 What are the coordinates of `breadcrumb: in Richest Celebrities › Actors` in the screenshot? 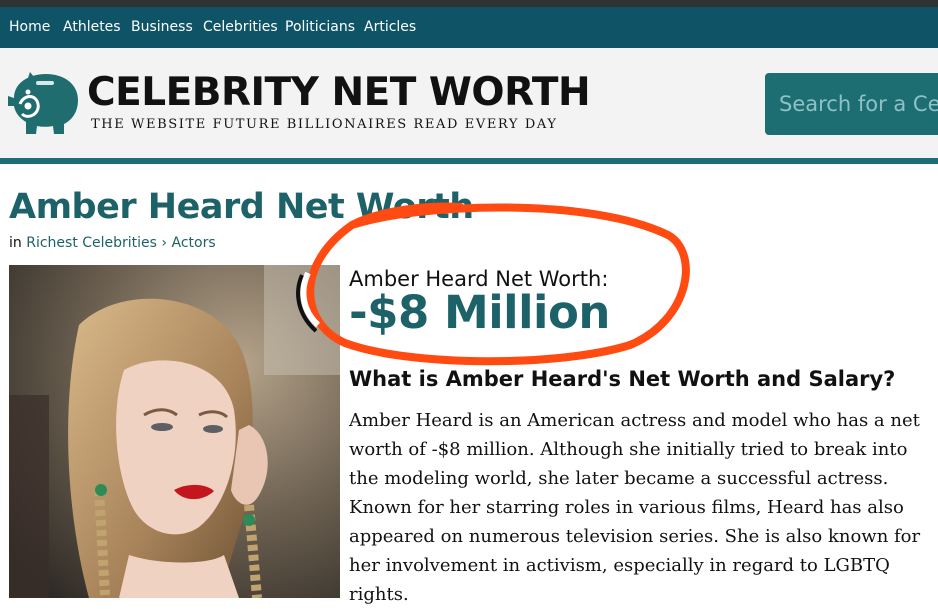 It's located at (112, 243).